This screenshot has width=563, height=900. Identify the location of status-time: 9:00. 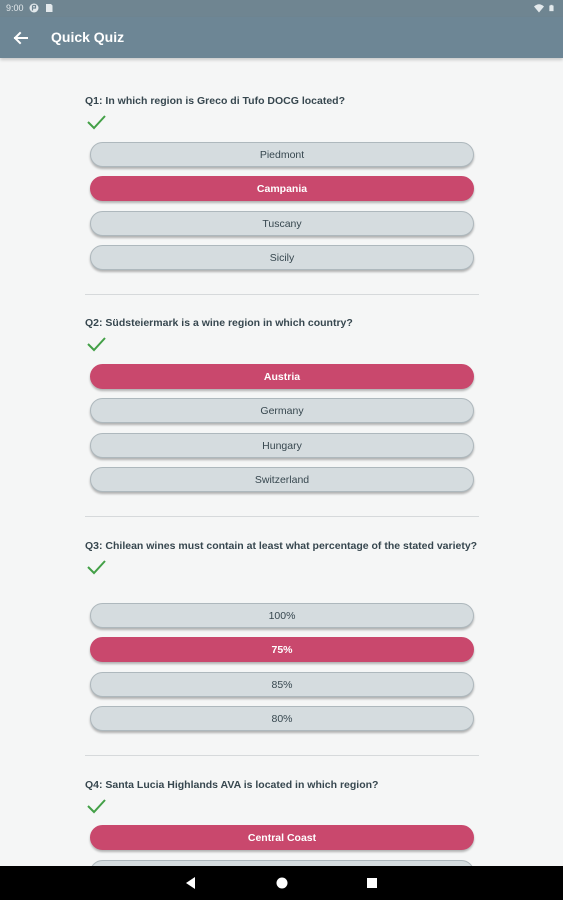
(15, 8).